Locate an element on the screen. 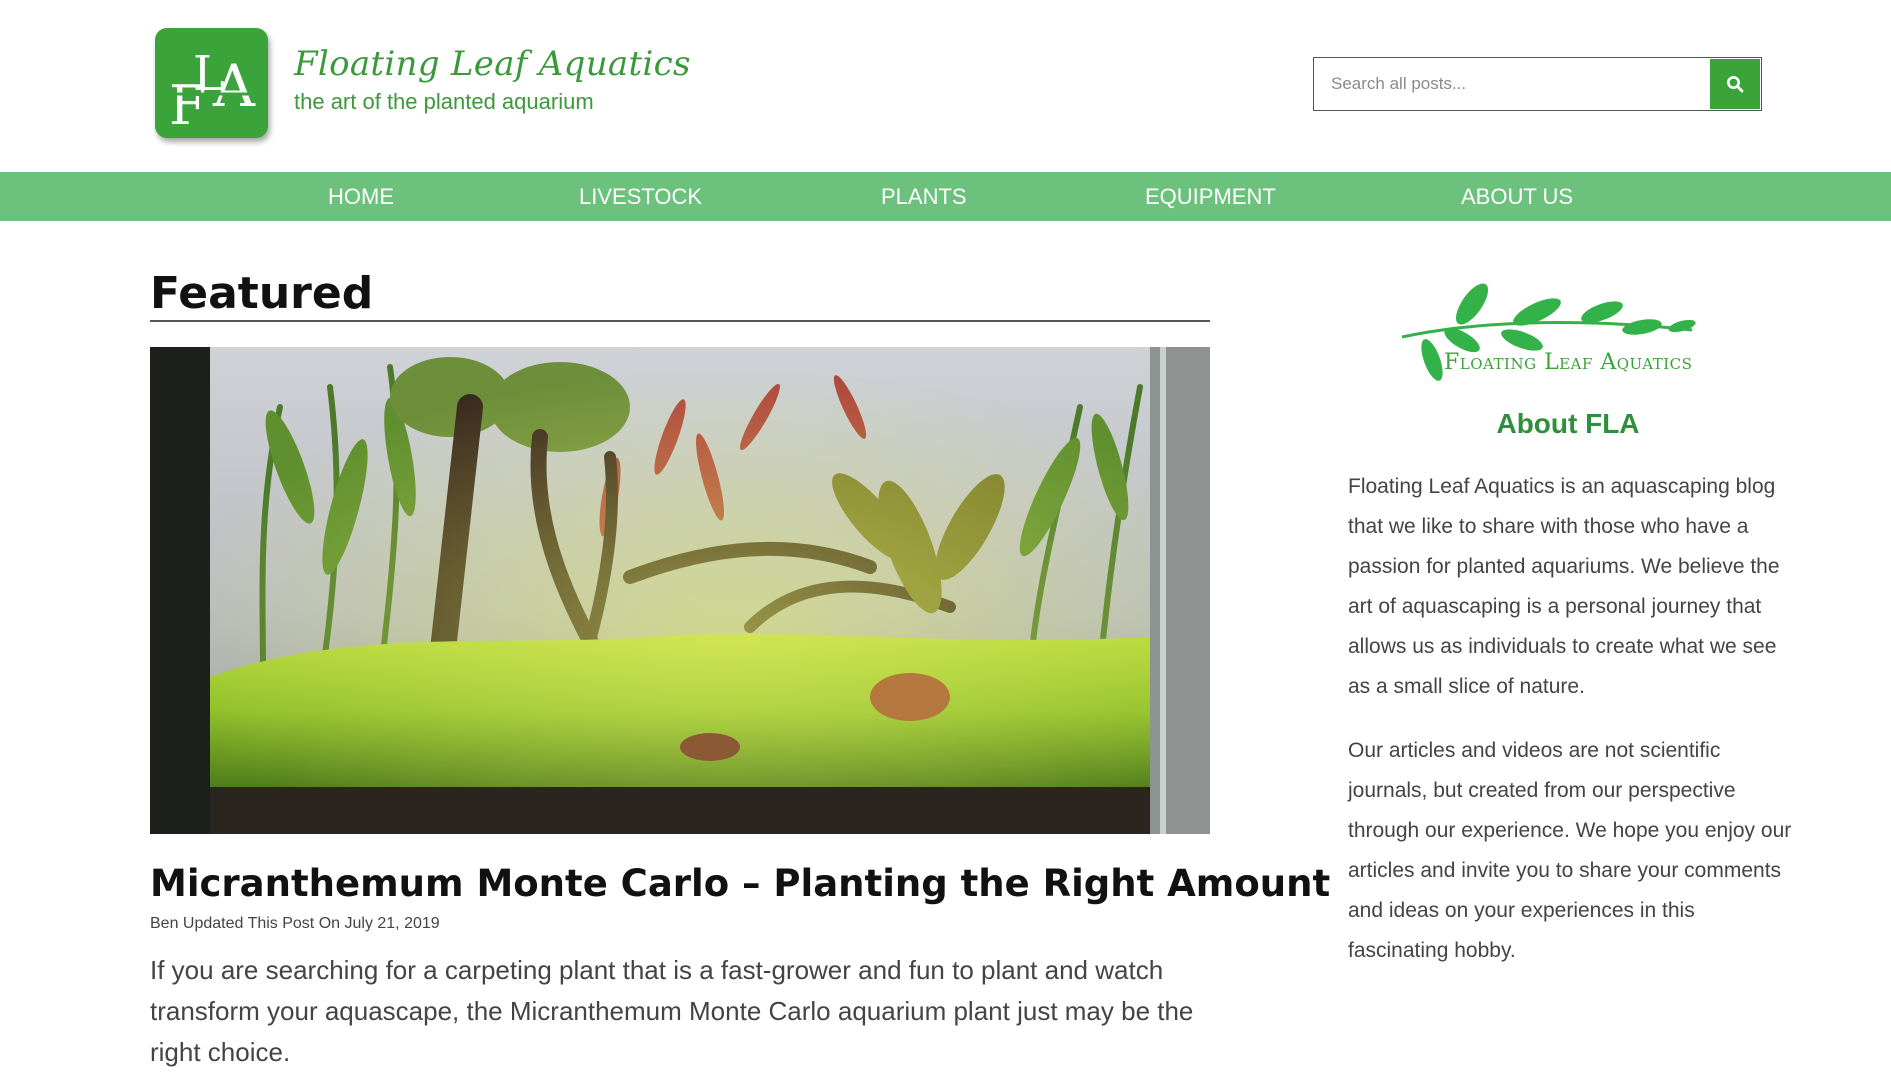 The image size is (1891, 1077). nav-item-livestock: LIVESTOCK is located at coordinates (640, 196).